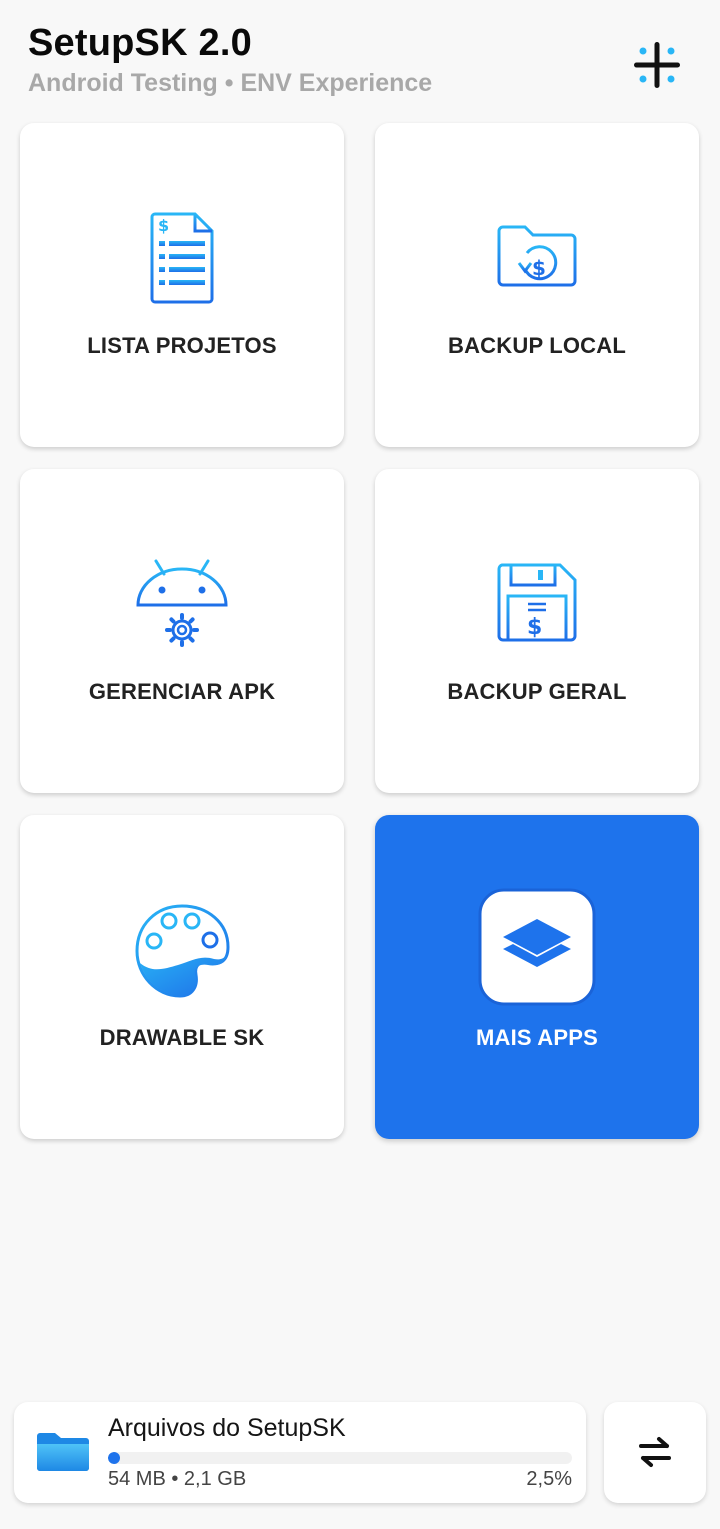 This screenshot has height=1529, width=720. Describe the element at coordinates (537, 345) in the screenshot. I see `card-label: BACKUP LOCAL` at that location.